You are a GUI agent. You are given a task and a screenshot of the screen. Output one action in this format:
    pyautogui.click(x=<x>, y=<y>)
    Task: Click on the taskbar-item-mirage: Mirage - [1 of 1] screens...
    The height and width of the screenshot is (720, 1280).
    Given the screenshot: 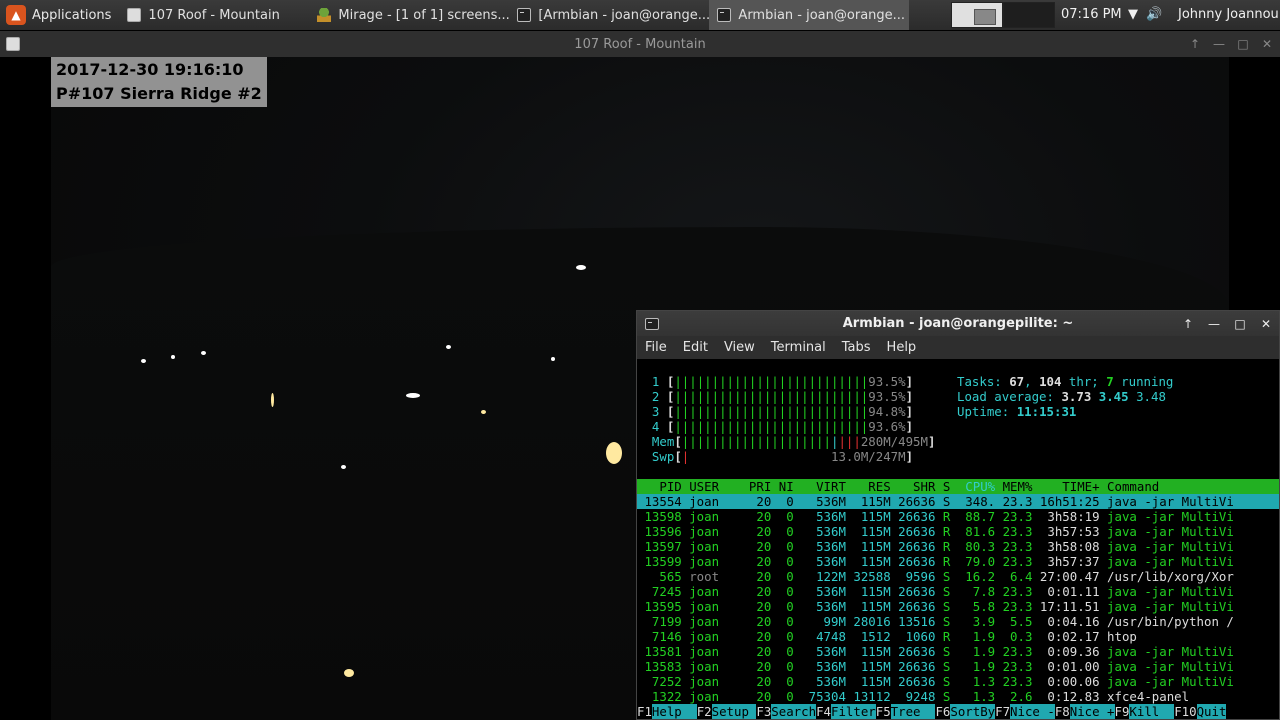 What is the action you would take?
    pyautogui.click(x=409, y=15)
    